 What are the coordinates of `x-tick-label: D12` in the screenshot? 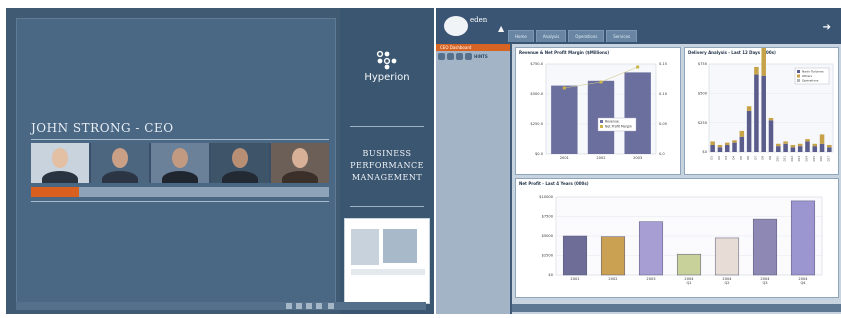 It's located at (792, 159).